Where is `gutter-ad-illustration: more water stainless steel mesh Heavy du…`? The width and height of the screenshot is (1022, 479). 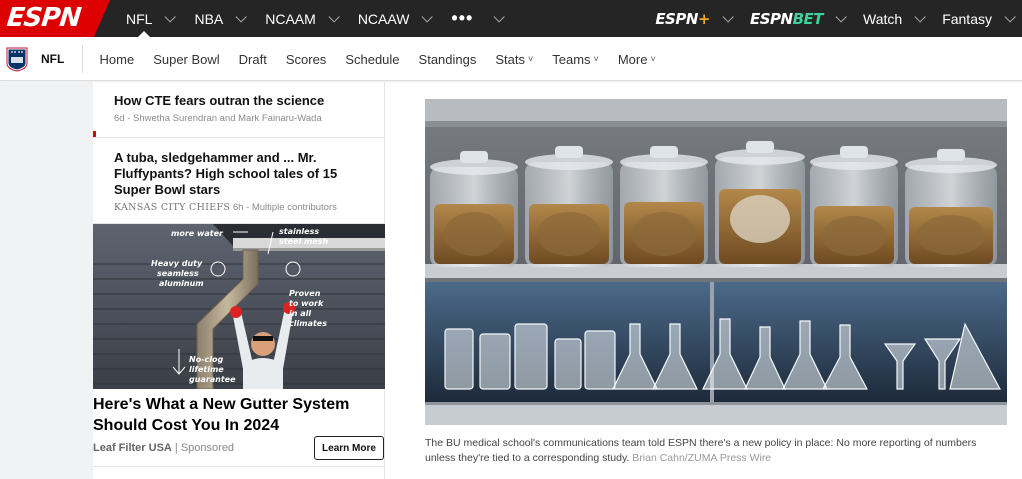
gutter-ad-illustration: more water stainless steel mesh Heavy du… is located at coordinates (239, 306).